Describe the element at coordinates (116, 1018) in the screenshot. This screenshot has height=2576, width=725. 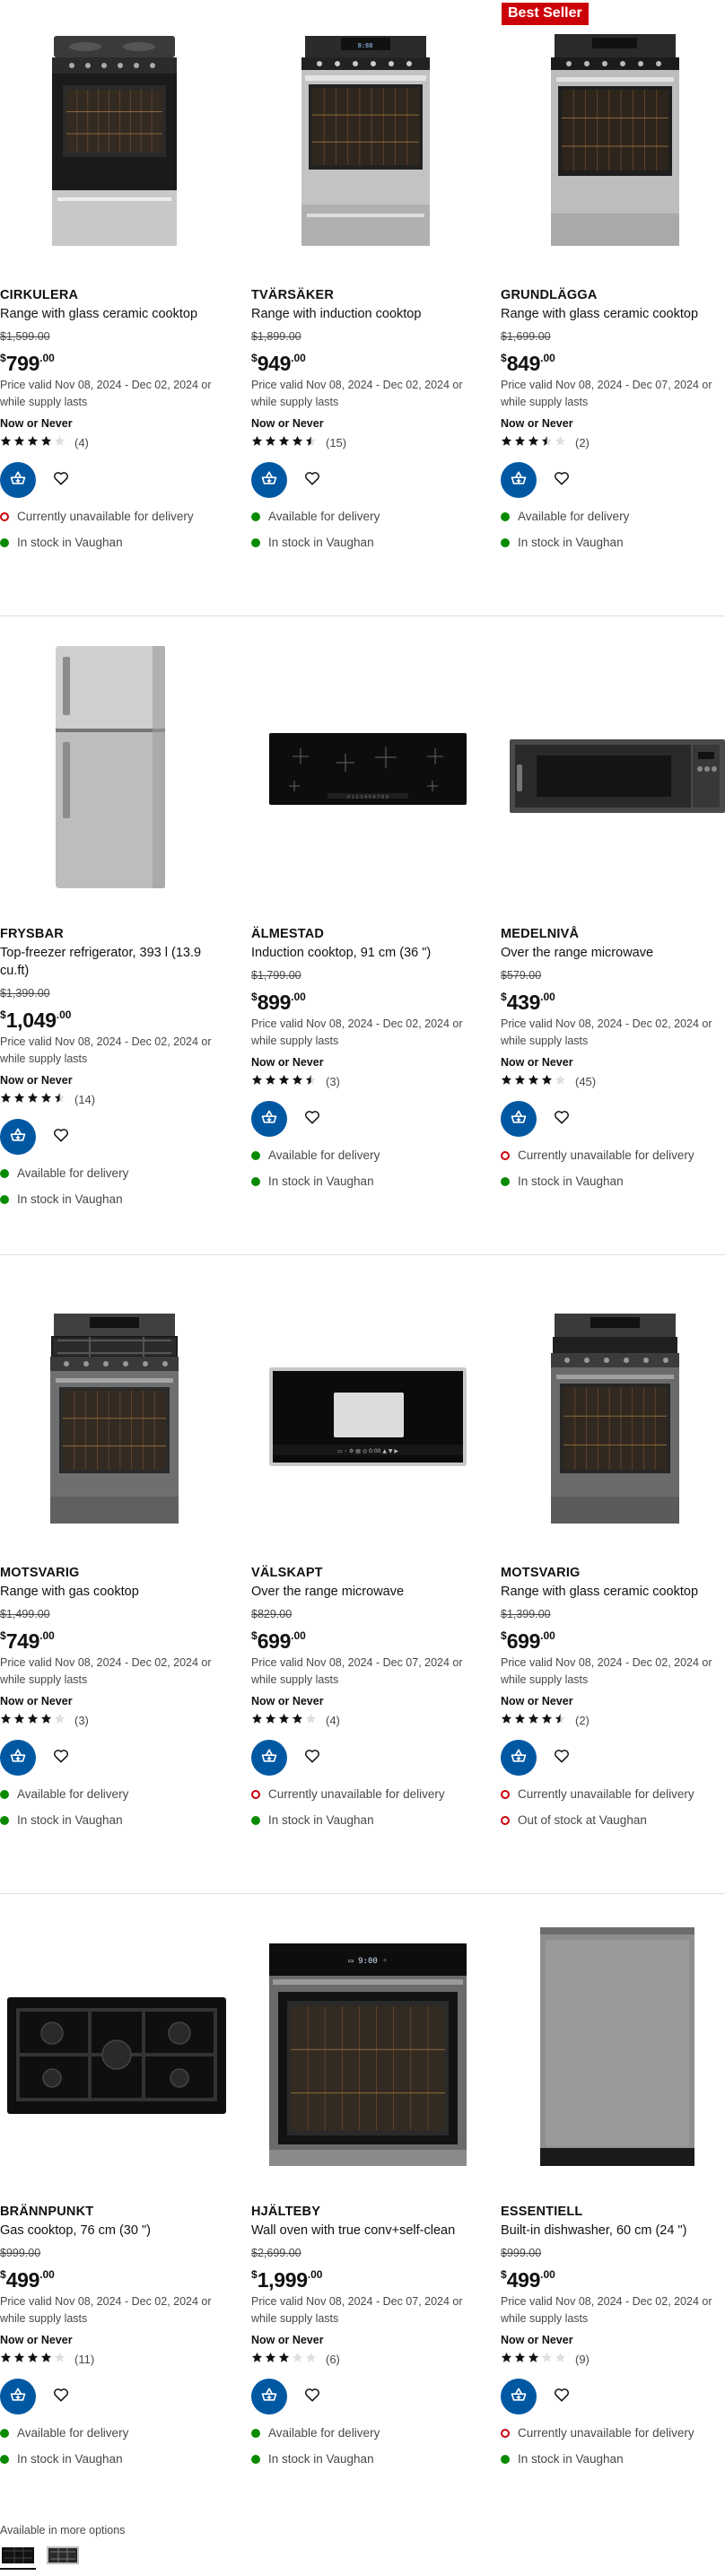
I see `current-price: $1,049.00` at that location.